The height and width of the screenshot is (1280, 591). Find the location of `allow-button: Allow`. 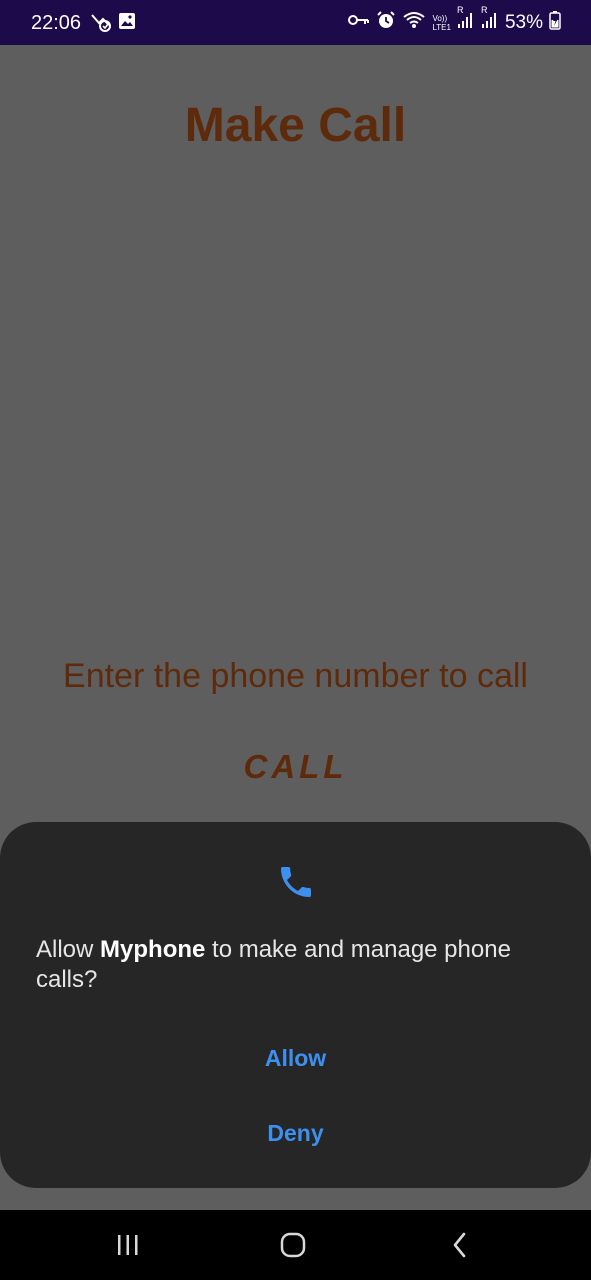

allow-button: Allow is located at coordinates (295, 1058).